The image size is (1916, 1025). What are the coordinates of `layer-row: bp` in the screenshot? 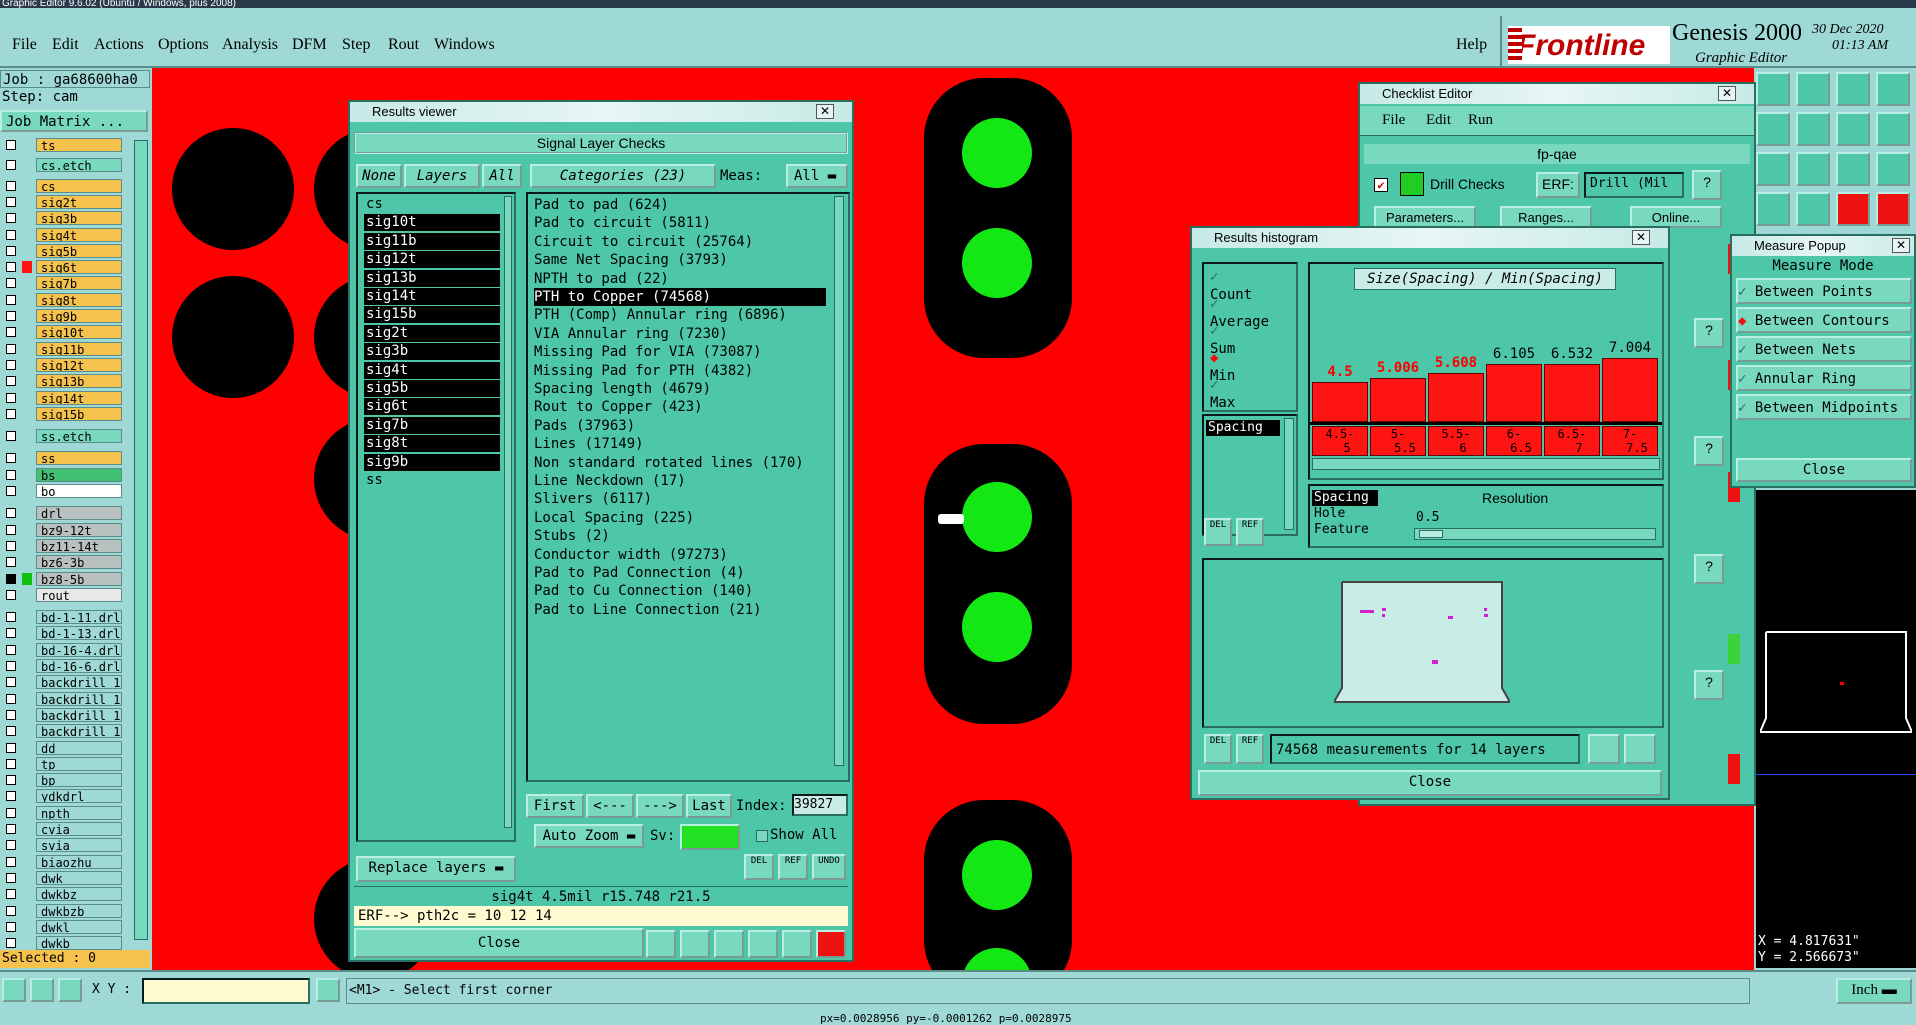 It's located at (63, 780).